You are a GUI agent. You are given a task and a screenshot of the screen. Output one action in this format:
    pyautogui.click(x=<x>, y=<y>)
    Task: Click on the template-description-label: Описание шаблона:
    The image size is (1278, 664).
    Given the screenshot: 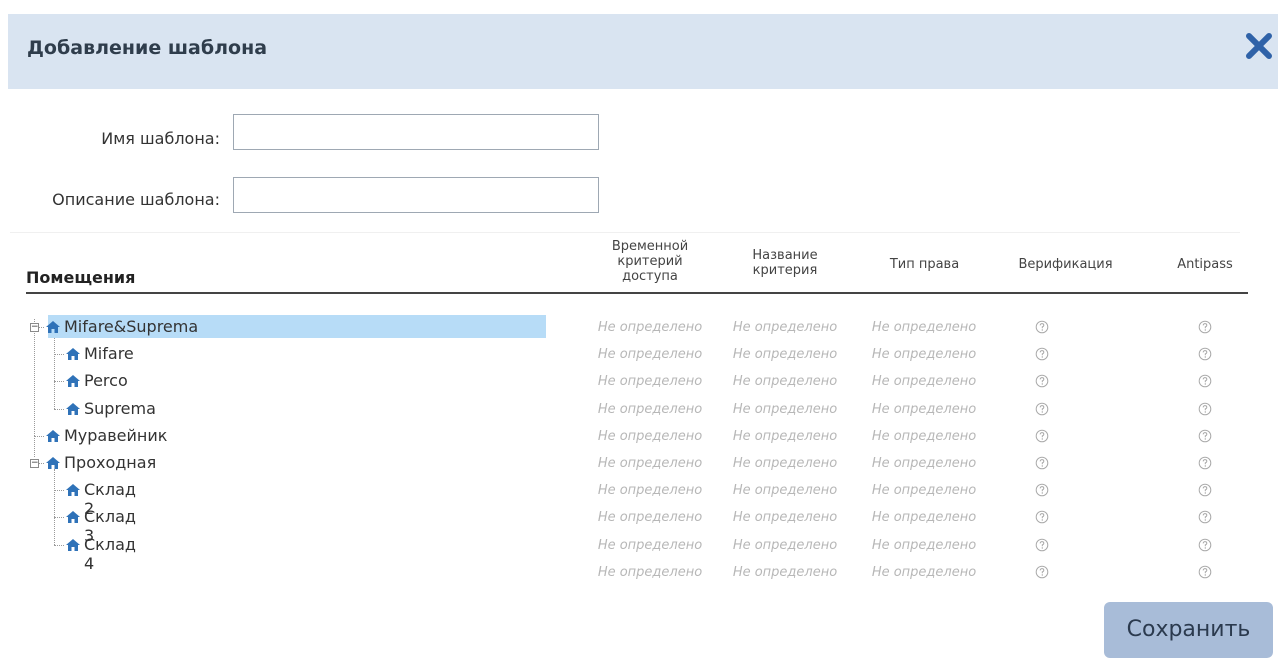 What is the action you would take?
    pyautogui.click(x=136, y=199)
    